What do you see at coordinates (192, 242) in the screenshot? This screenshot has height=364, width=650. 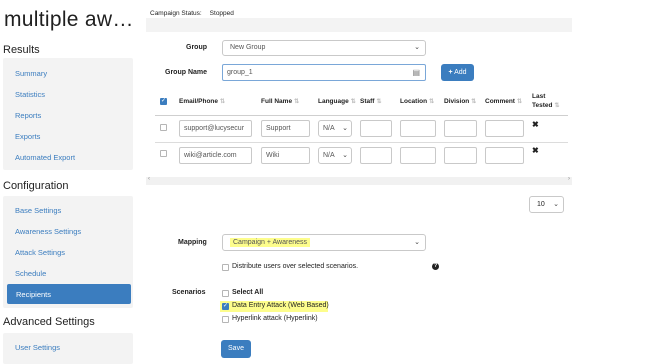 I see `mapping-label: Mapping` at bounding box center [192, 242].